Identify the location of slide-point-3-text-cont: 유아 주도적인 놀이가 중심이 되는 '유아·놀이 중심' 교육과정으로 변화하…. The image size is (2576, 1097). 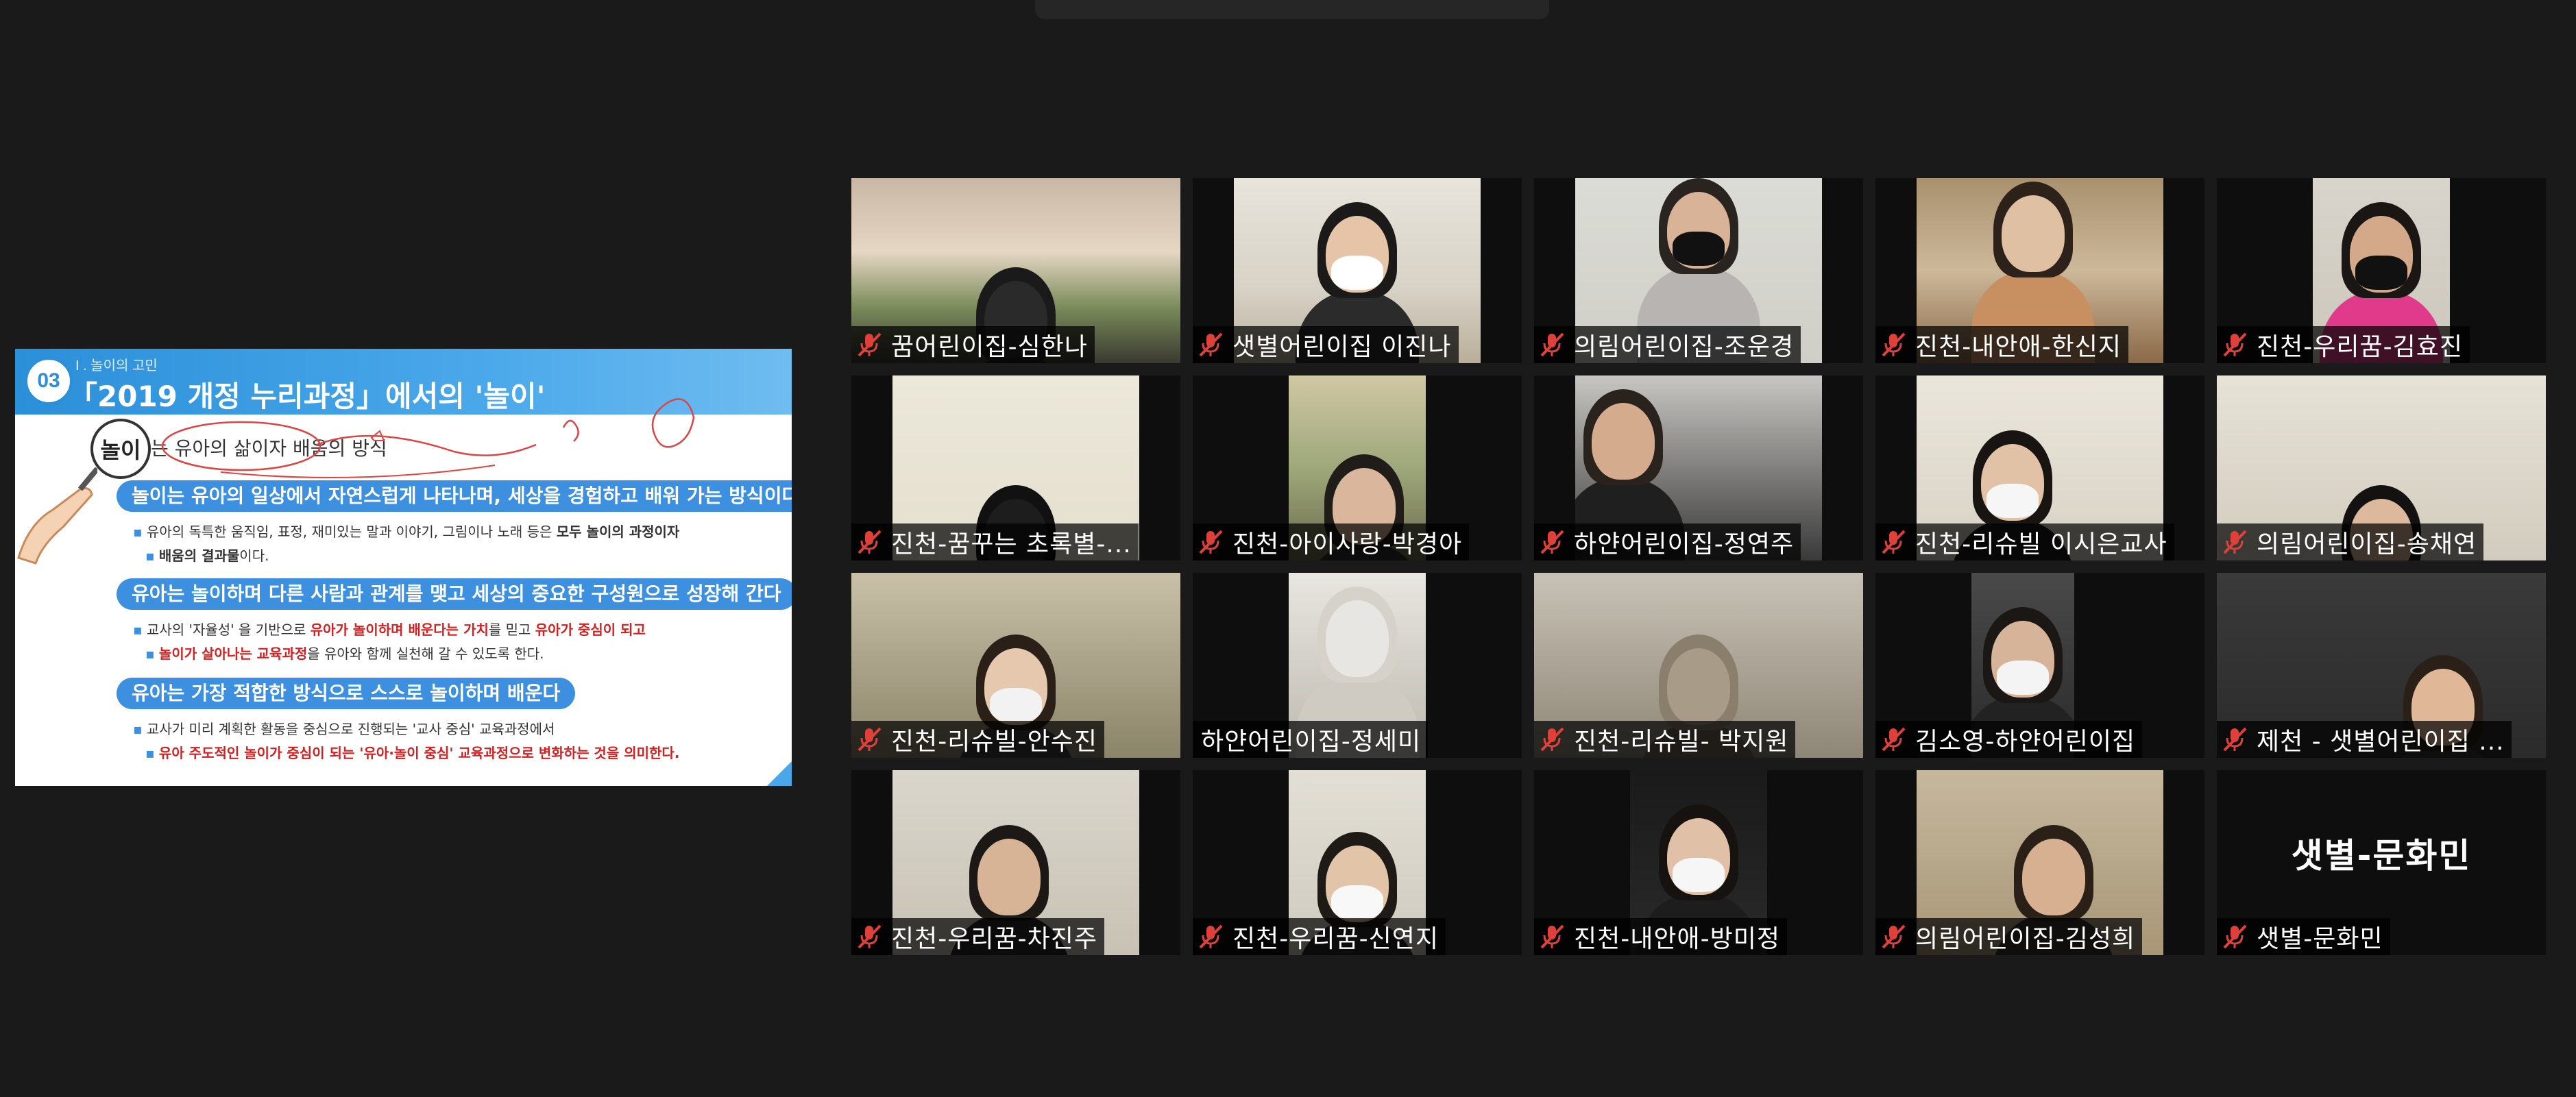
(412, 753).